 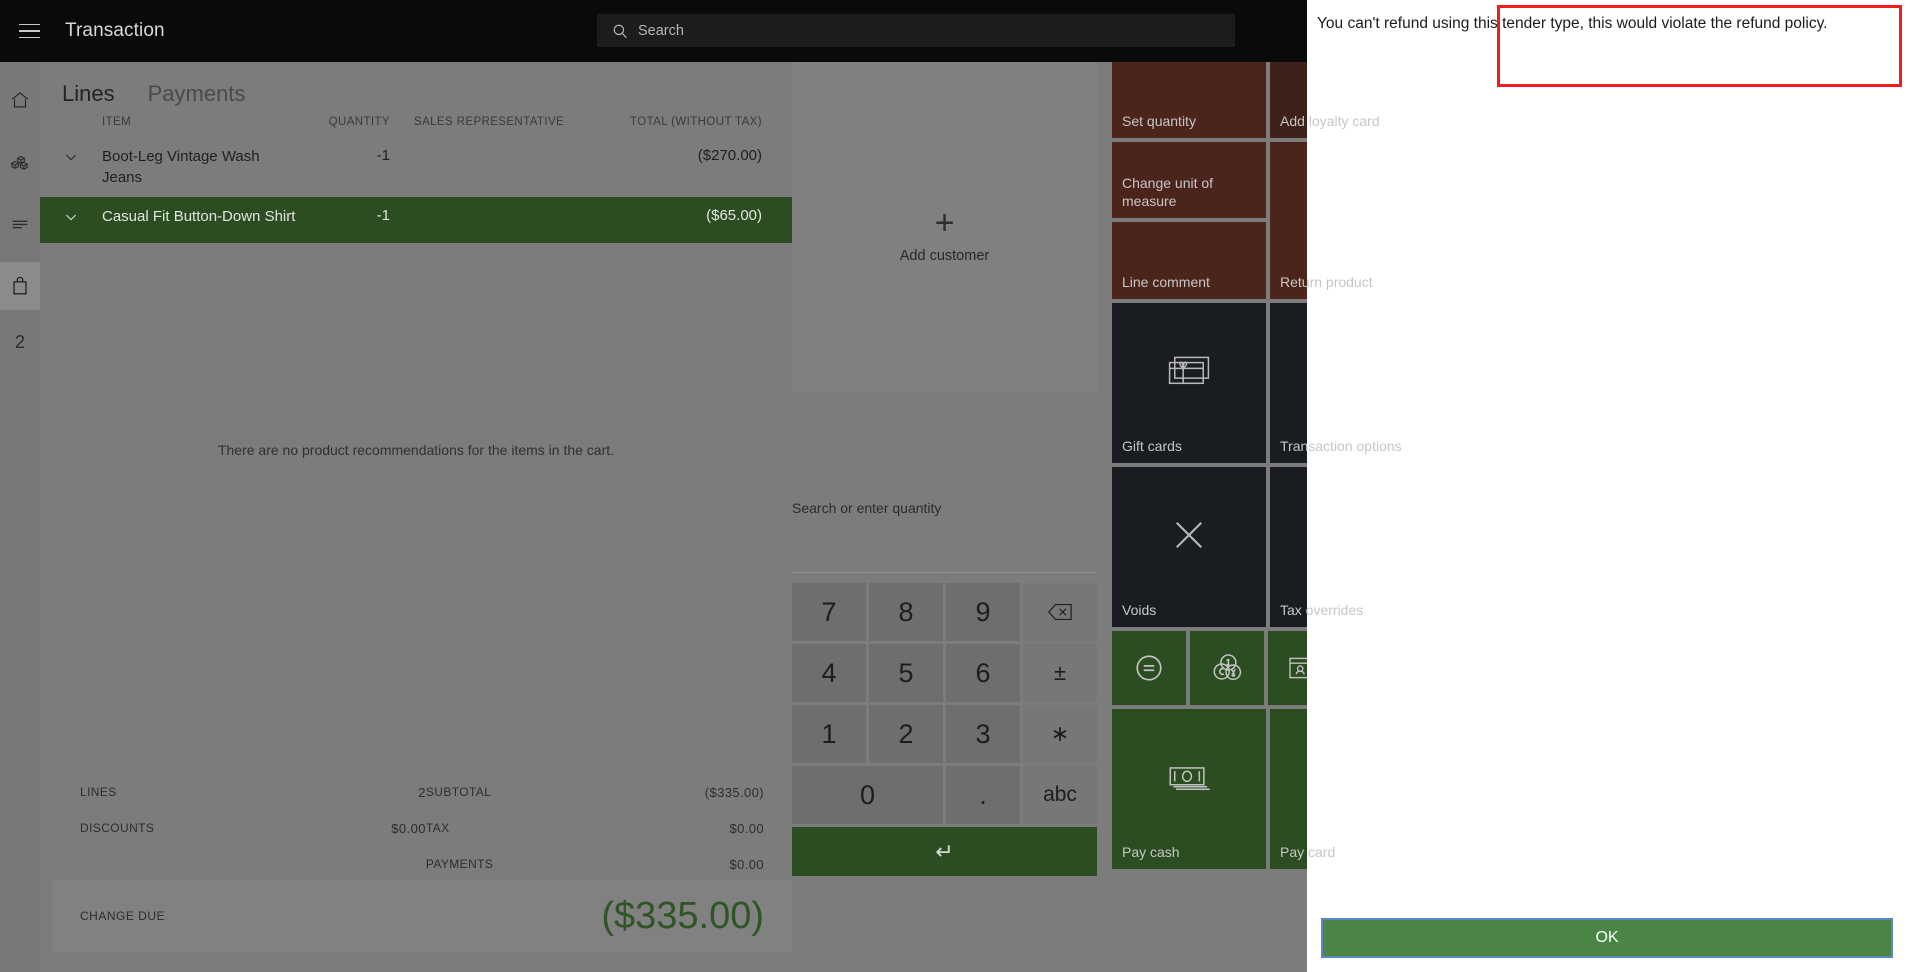 What do you see at coordinates (19, 341) in the screenshot?
I see `cart-count-badge: 2` at bounding box center [19, 341].